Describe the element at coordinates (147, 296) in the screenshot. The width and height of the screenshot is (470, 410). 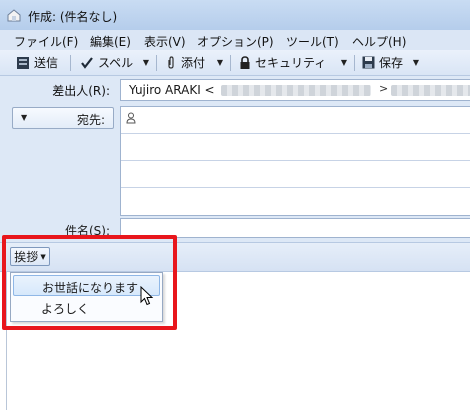
I see `mouse-cursor-icon` at that location.